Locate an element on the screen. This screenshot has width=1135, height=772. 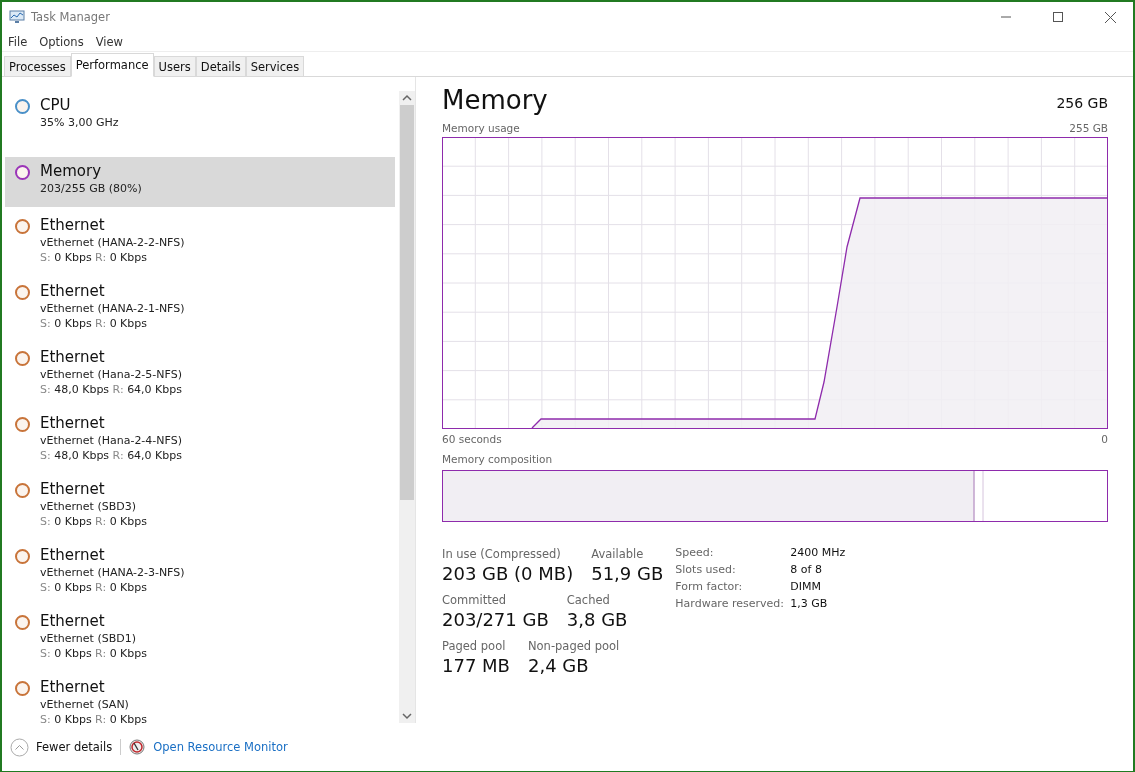
adapter-name: vEthernet (HANA-2-1-NFS) is located at coordinates (112, 308).